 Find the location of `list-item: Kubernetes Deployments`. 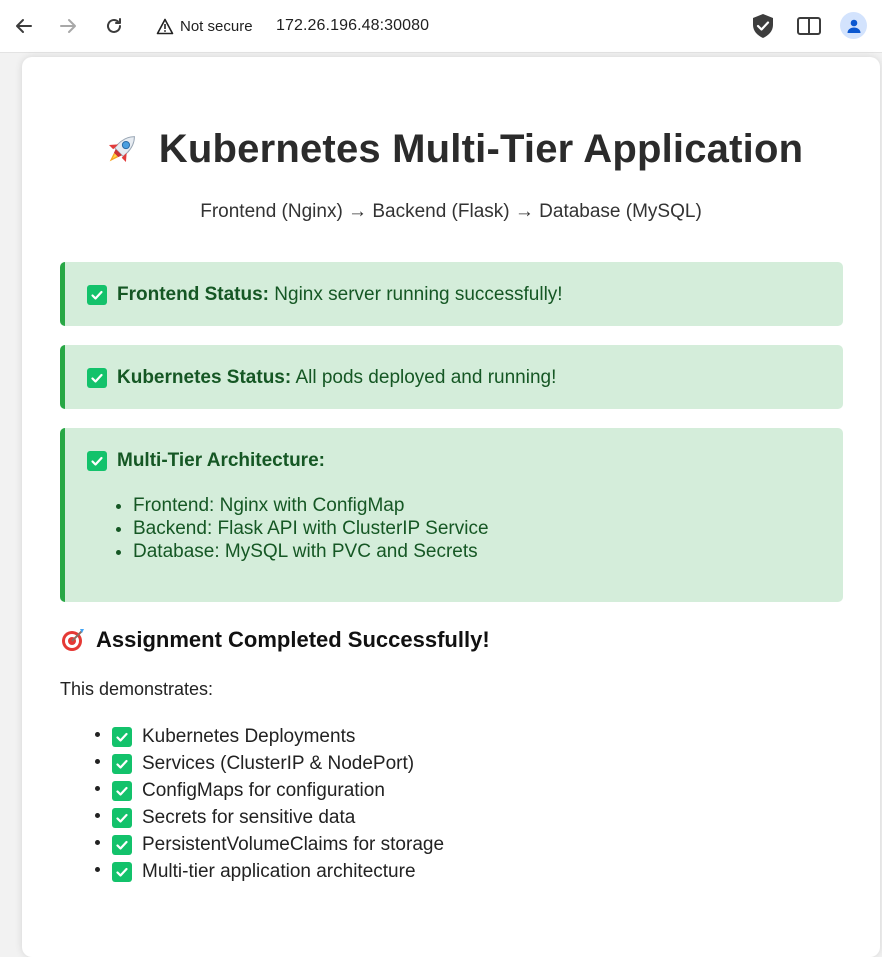

list-item: Kubernetes Deployments is located at coordinates (278, 736).